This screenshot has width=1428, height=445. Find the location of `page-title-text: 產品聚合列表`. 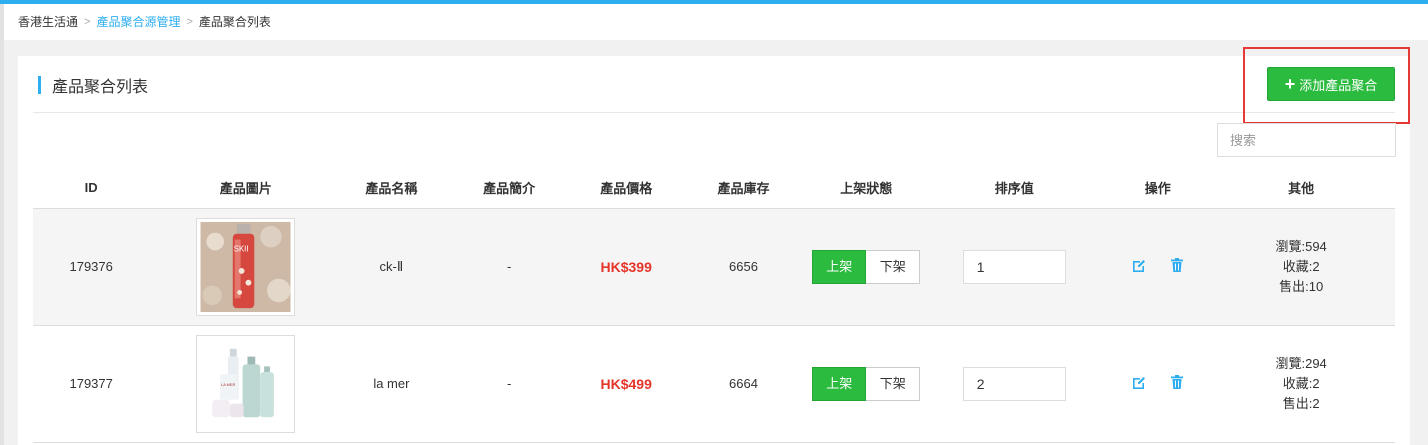

page-title-text: 產品聚合列表 is located at coordinates (100, 87).